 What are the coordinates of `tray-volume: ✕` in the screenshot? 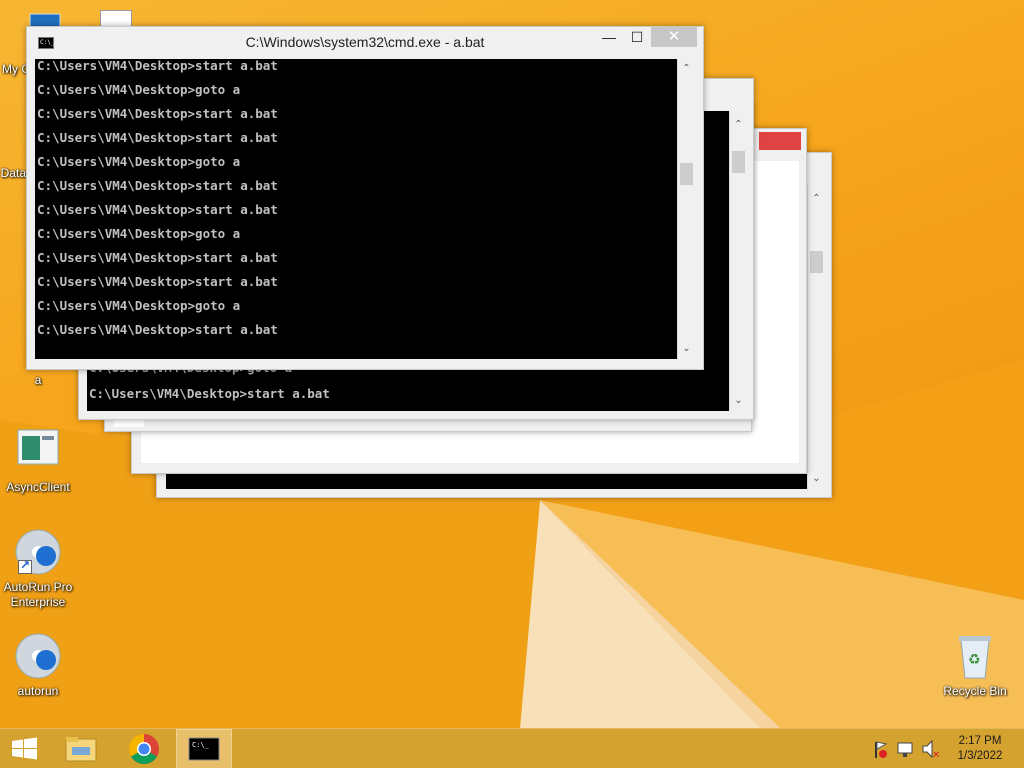 It's located at (931, 748).